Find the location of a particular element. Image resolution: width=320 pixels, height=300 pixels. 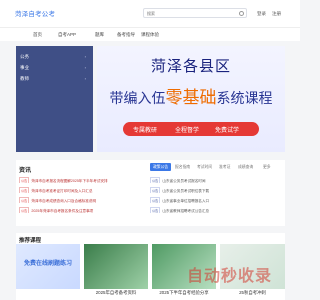

banner-highlight: 零基础 is located at coordinates (191, 98).